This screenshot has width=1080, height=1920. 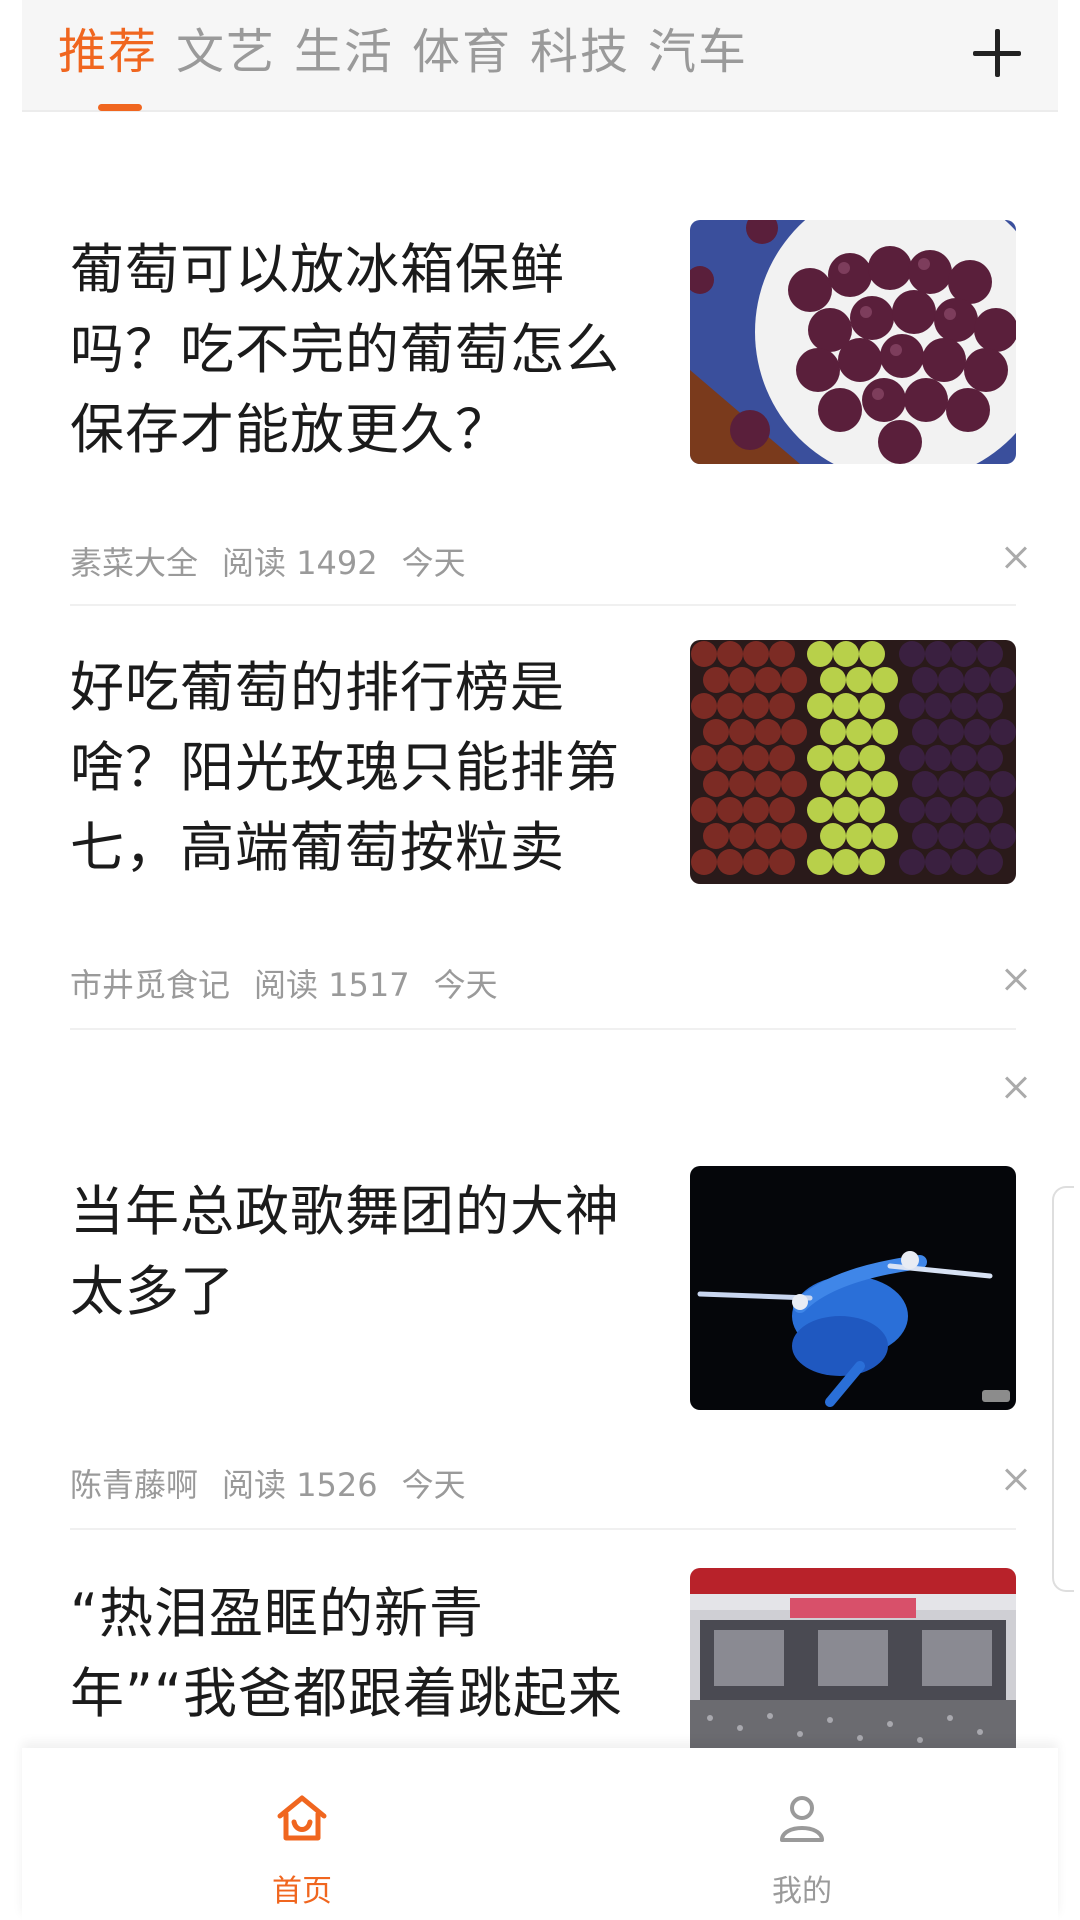 I want to click on nav-home: 首页, so click(x=302, y=1834).